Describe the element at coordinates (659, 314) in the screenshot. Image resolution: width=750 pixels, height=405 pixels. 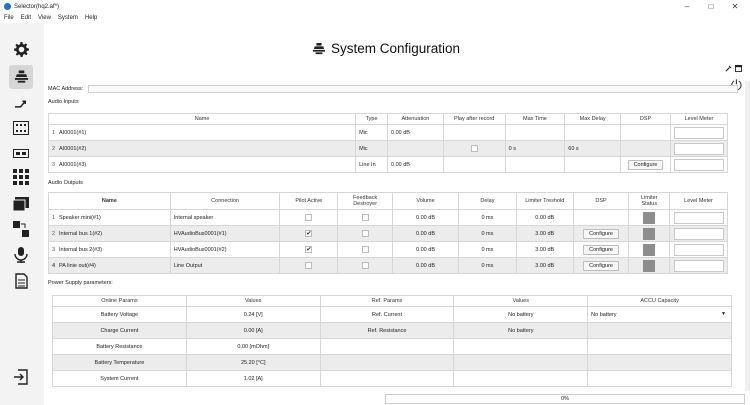
I see `accu-capacity-select: No battery ▼` at that location.